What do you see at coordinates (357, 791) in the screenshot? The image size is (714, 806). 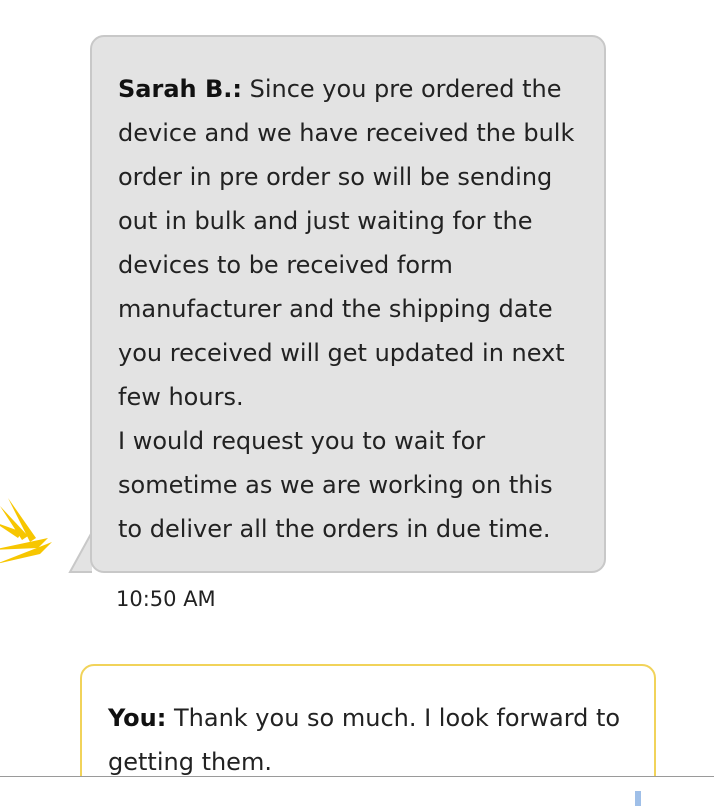 I see `message-composer` at bounding box center [357, 791].